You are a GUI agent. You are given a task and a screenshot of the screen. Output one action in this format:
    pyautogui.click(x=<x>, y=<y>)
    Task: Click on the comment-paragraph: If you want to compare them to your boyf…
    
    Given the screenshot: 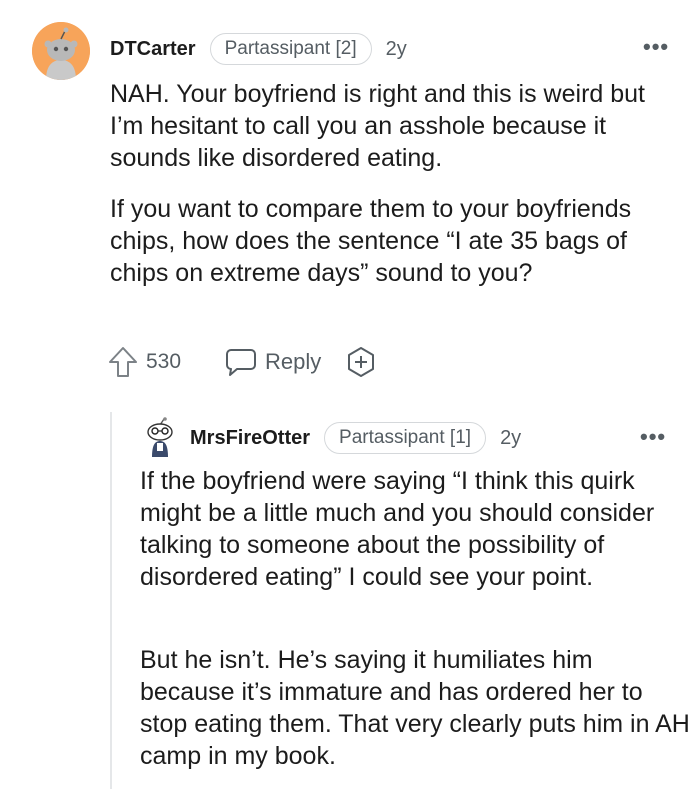 What is the action you would take?
    pyautogui.click(x=371, y=241)
    